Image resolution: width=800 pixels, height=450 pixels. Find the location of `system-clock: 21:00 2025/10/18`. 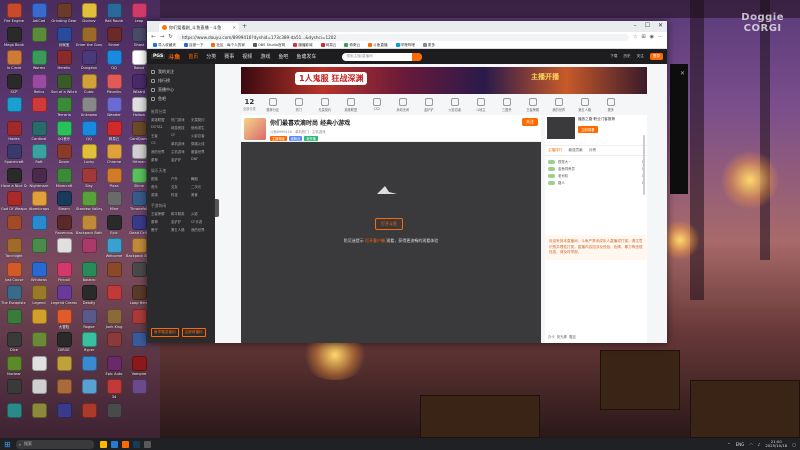

system-clock: 21:00 2025/10/18 is located at coordinates (776, 444).